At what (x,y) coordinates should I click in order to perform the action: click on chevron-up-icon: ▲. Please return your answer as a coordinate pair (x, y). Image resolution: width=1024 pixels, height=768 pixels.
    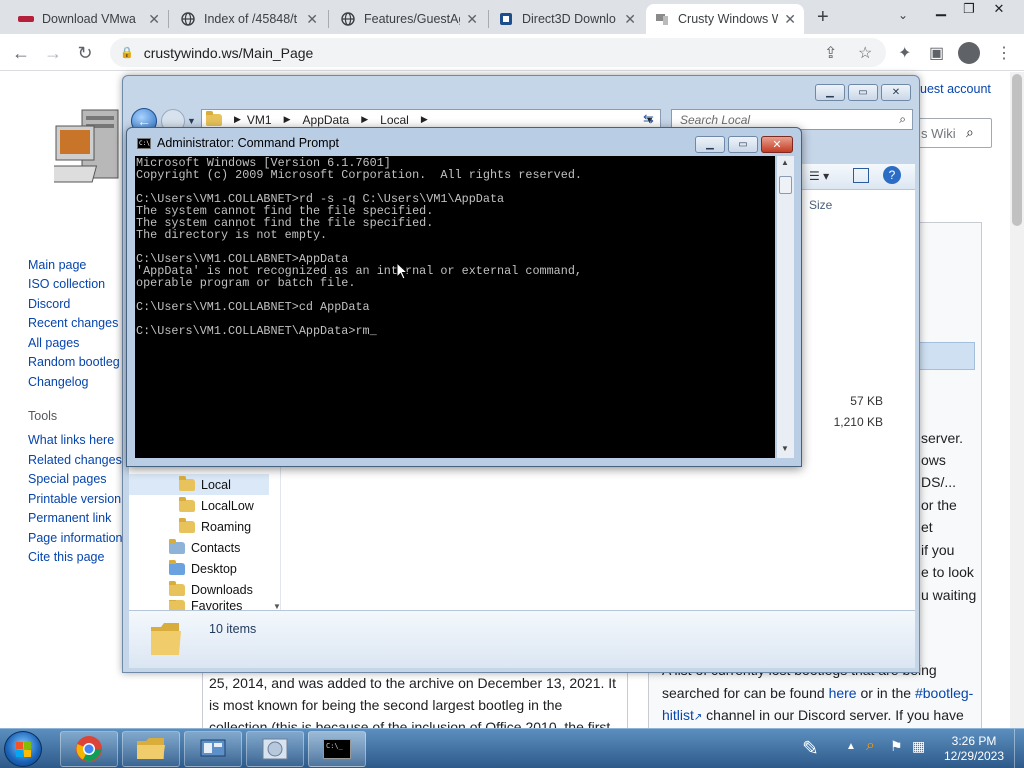
    Looking at the image, I should click on (851, 746).